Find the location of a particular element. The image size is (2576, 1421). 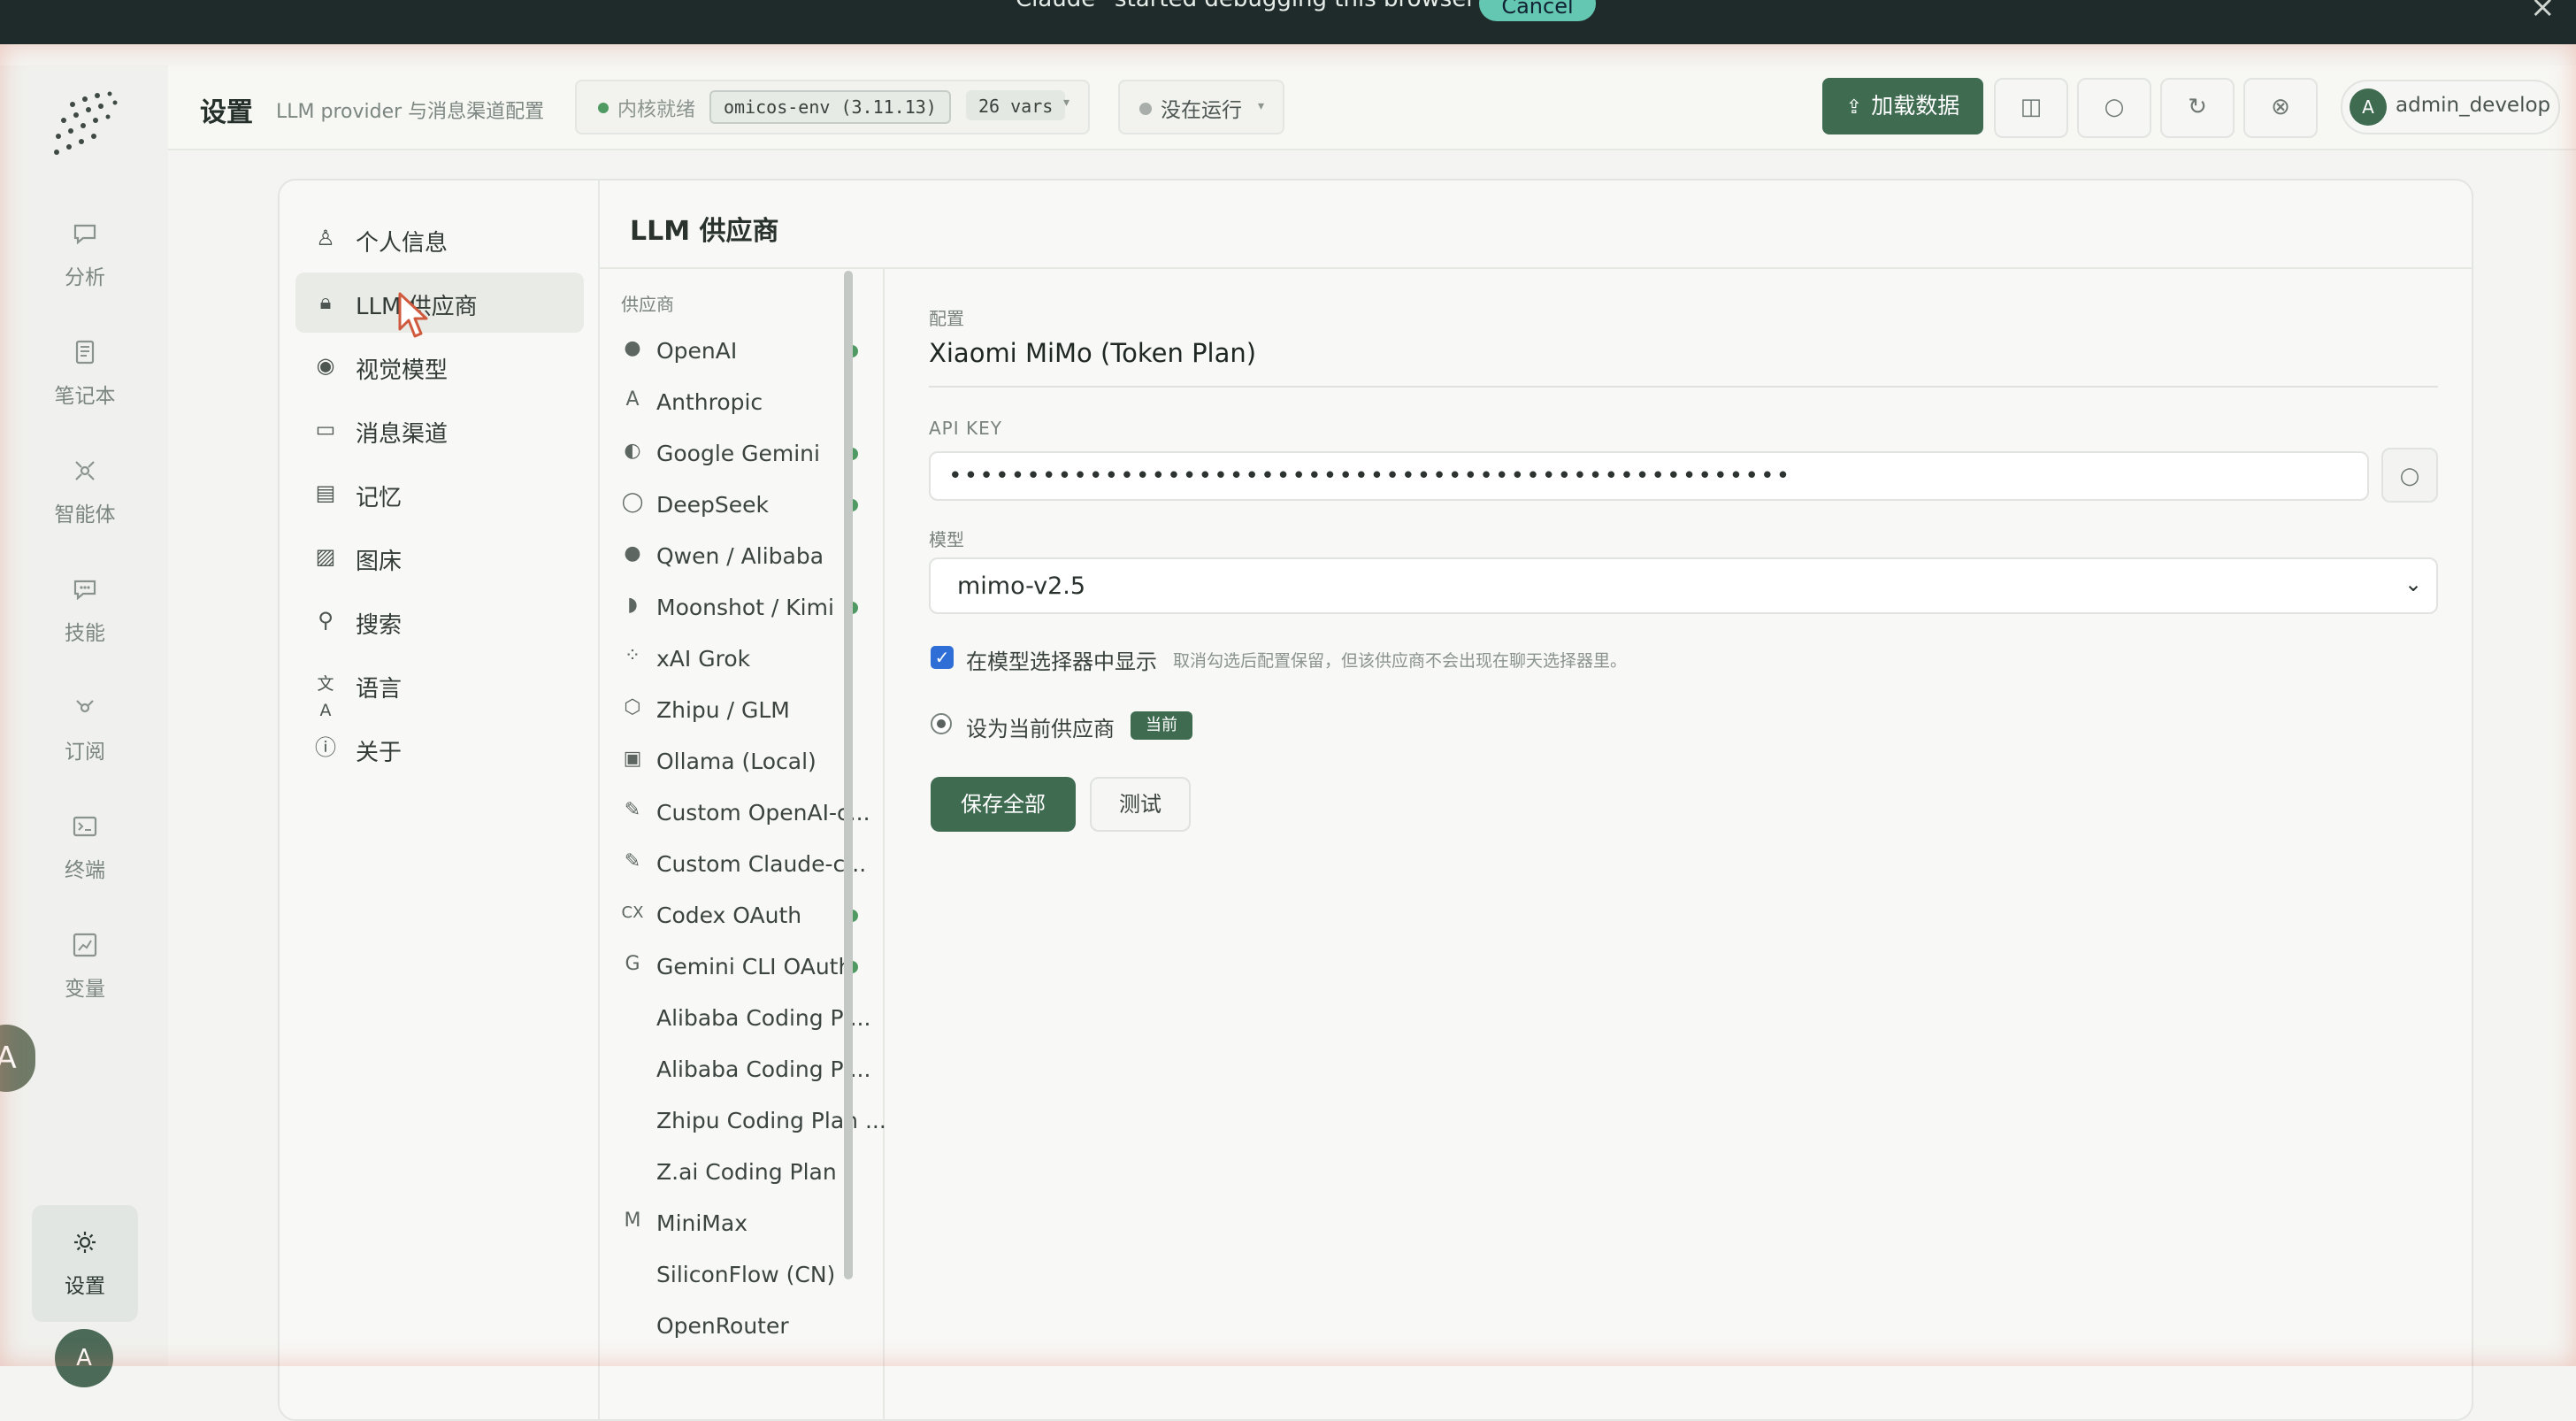

rail-item-terminal: 终端 is located at coordinates (84, 850).